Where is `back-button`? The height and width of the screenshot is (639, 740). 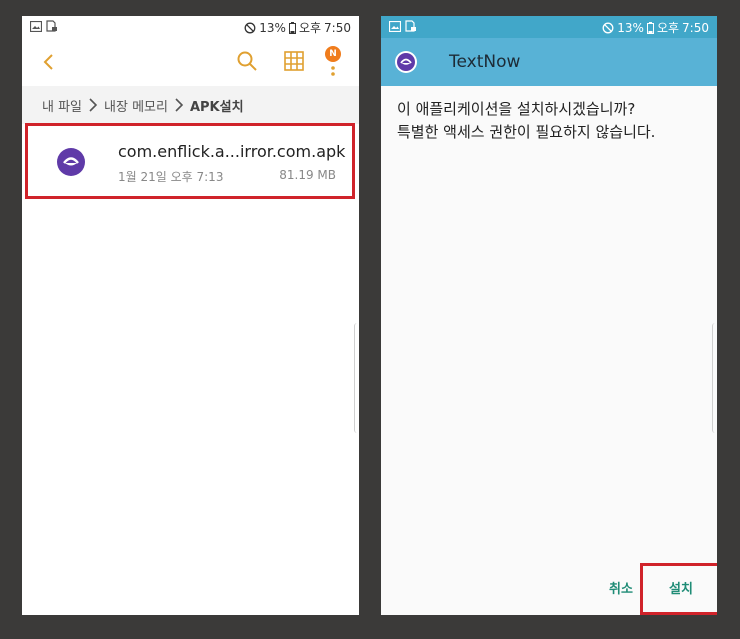
back-button is located at coordinates (49, 62).